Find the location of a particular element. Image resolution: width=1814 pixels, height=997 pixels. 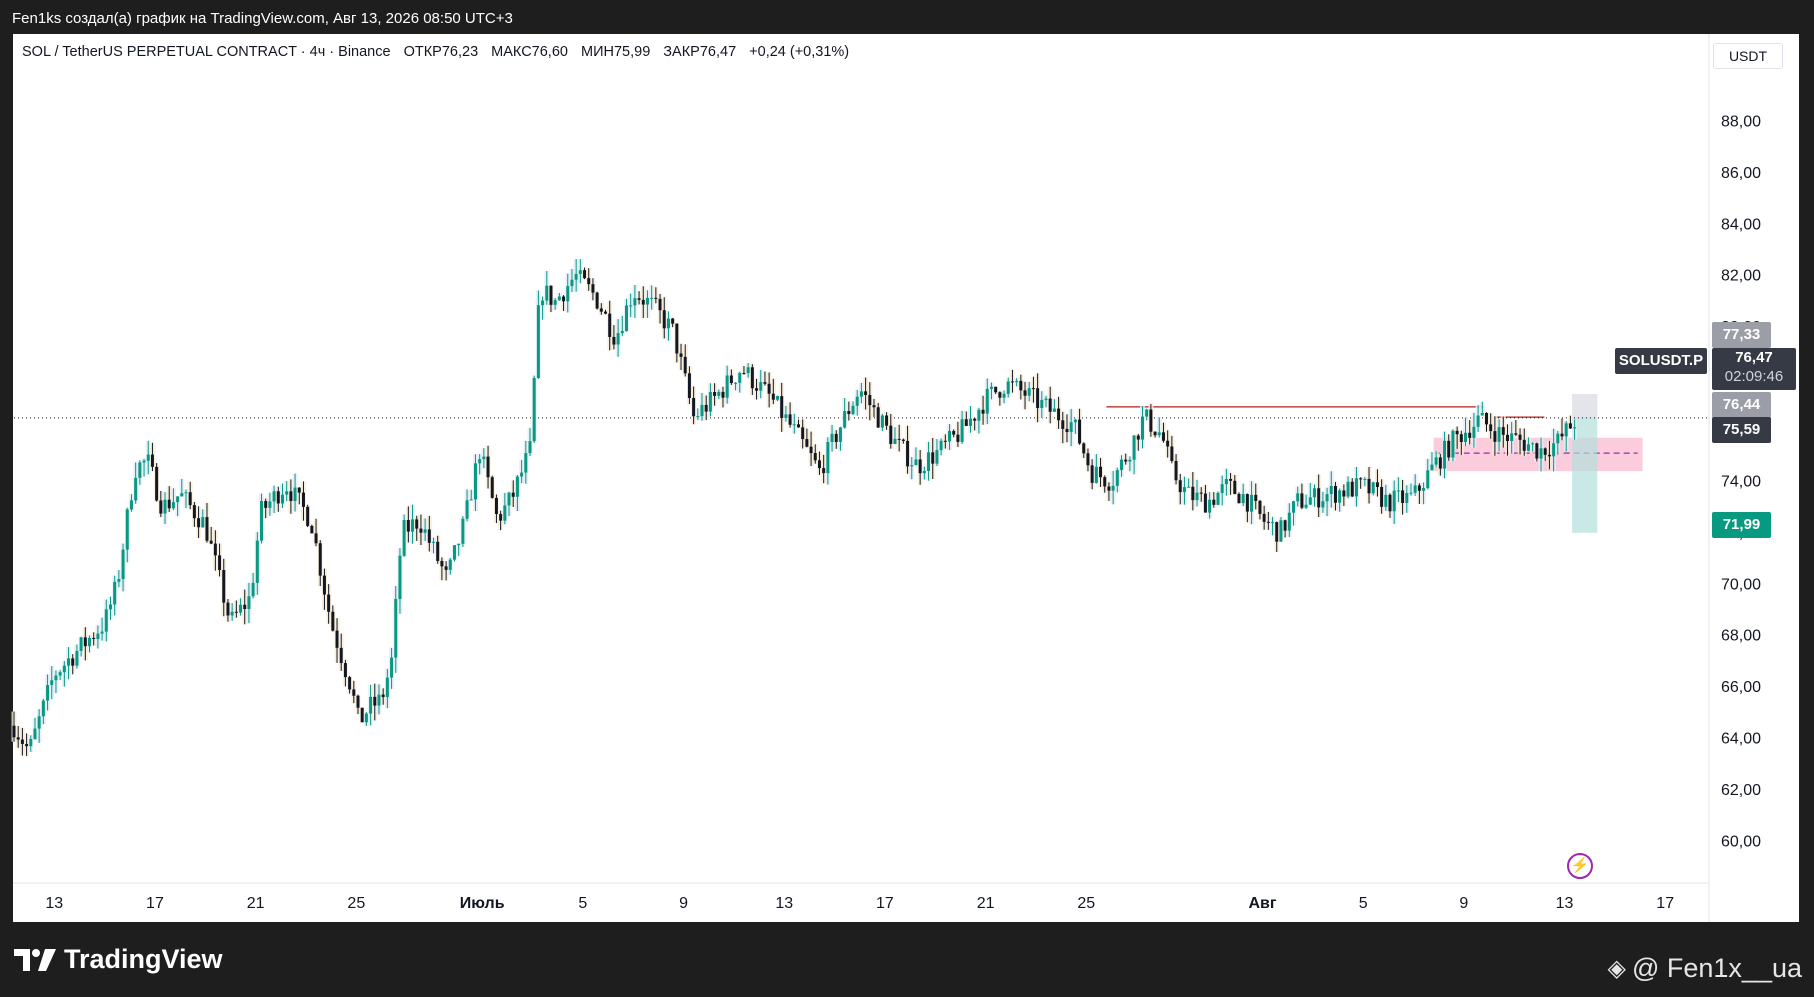

y-tick-label: 64,00 is located at coordinates (1741, 739).